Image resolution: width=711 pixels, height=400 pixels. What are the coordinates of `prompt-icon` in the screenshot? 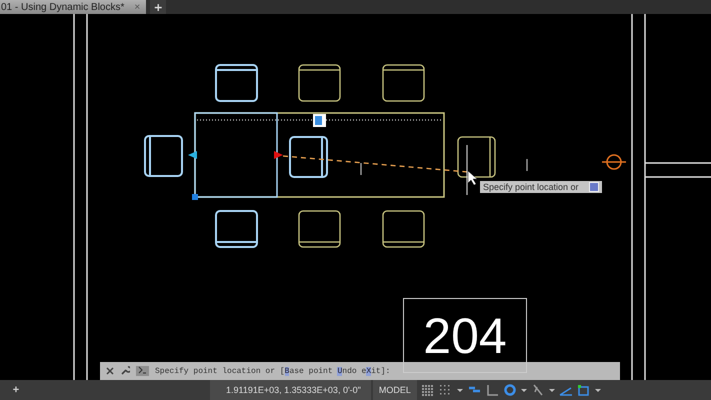 It's located at (142, 371).